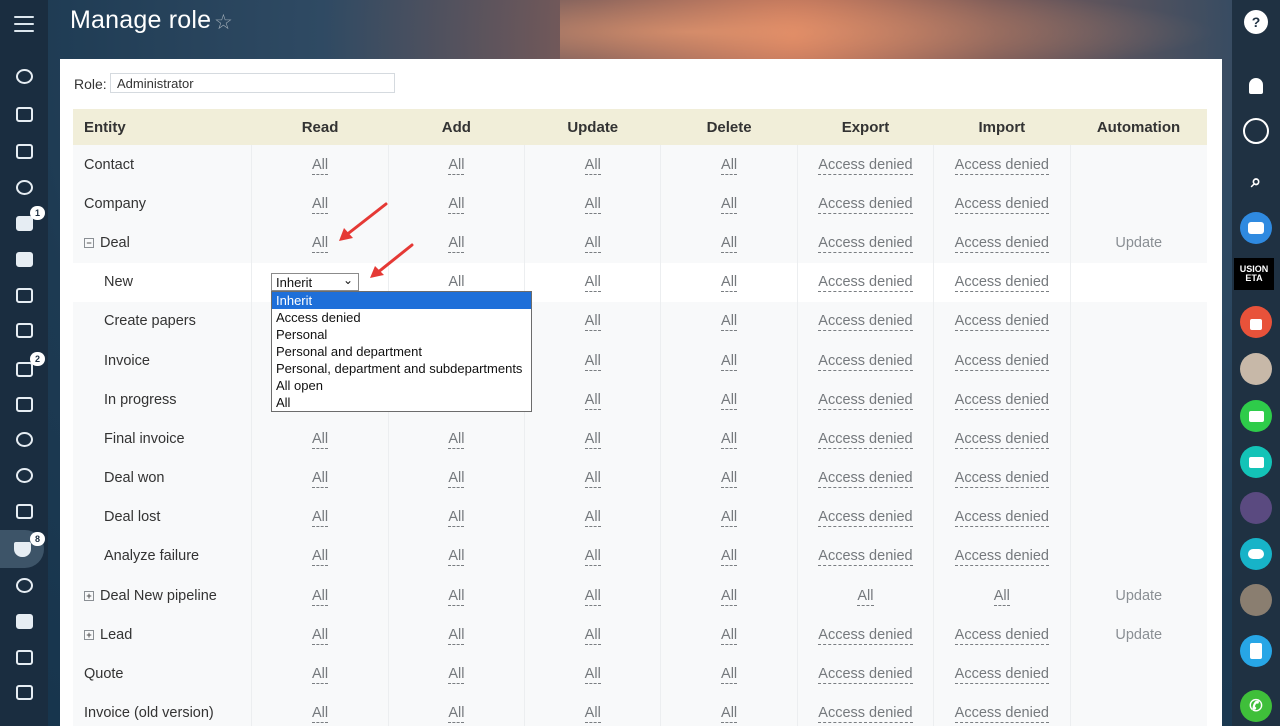 The width and height of the screenshot is (1280, 726). I want to click on dropdown-option: Inherit, so click(401, 300).